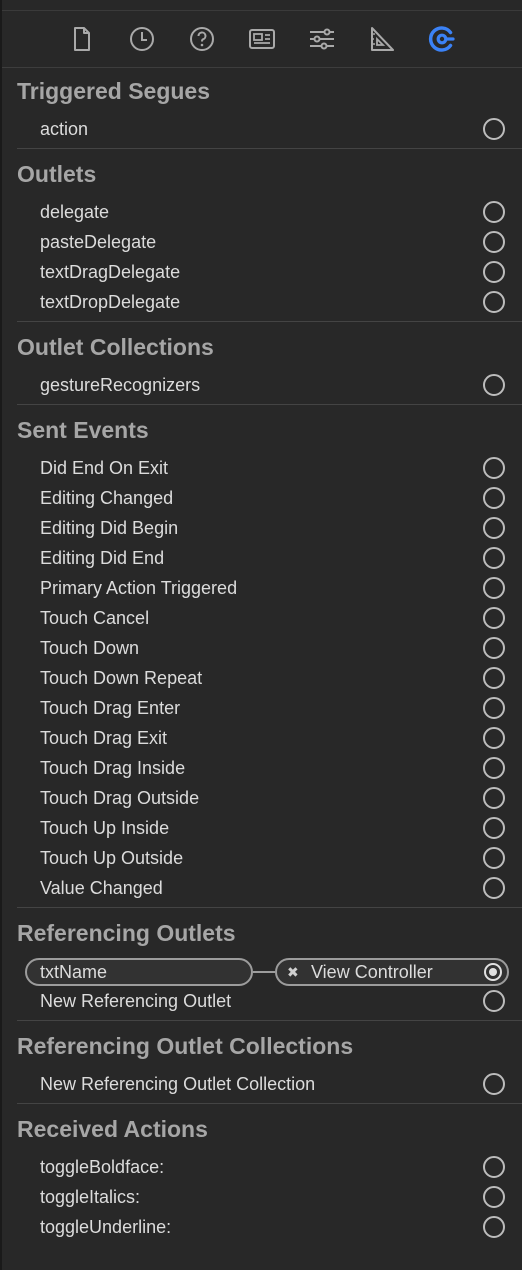 The image size is (522, 1270). Describe the element at coordinates (90, 1197) in the screenshot. I see `connection-label: toggleItalics:` at that location.